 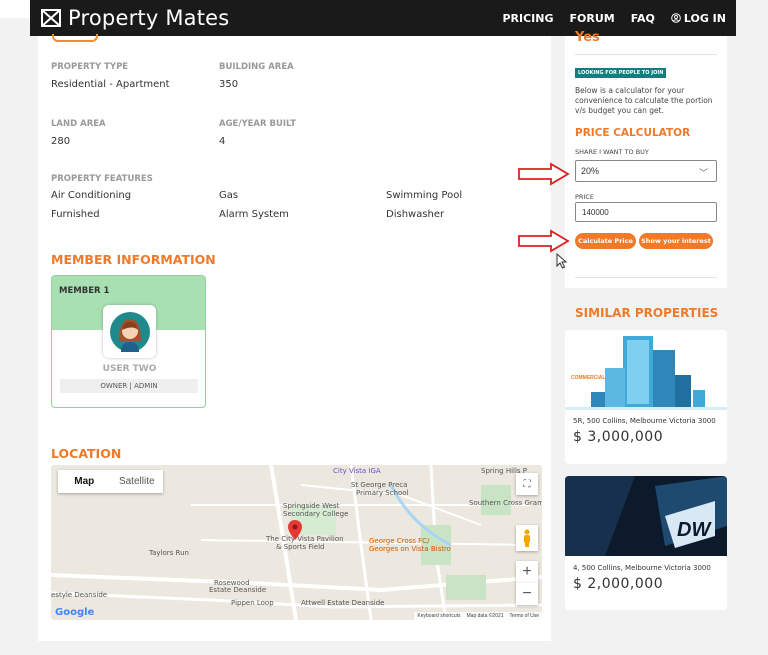 I want to click on map-data-text: Map data ©2021, so click(x=485, y=616).